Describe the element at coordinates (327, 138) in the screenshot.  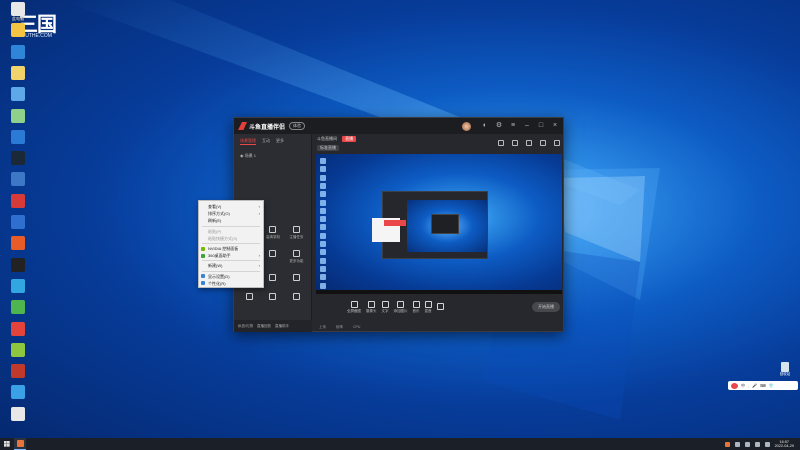
I see `room-title: 斗鱼直播间` at that location.